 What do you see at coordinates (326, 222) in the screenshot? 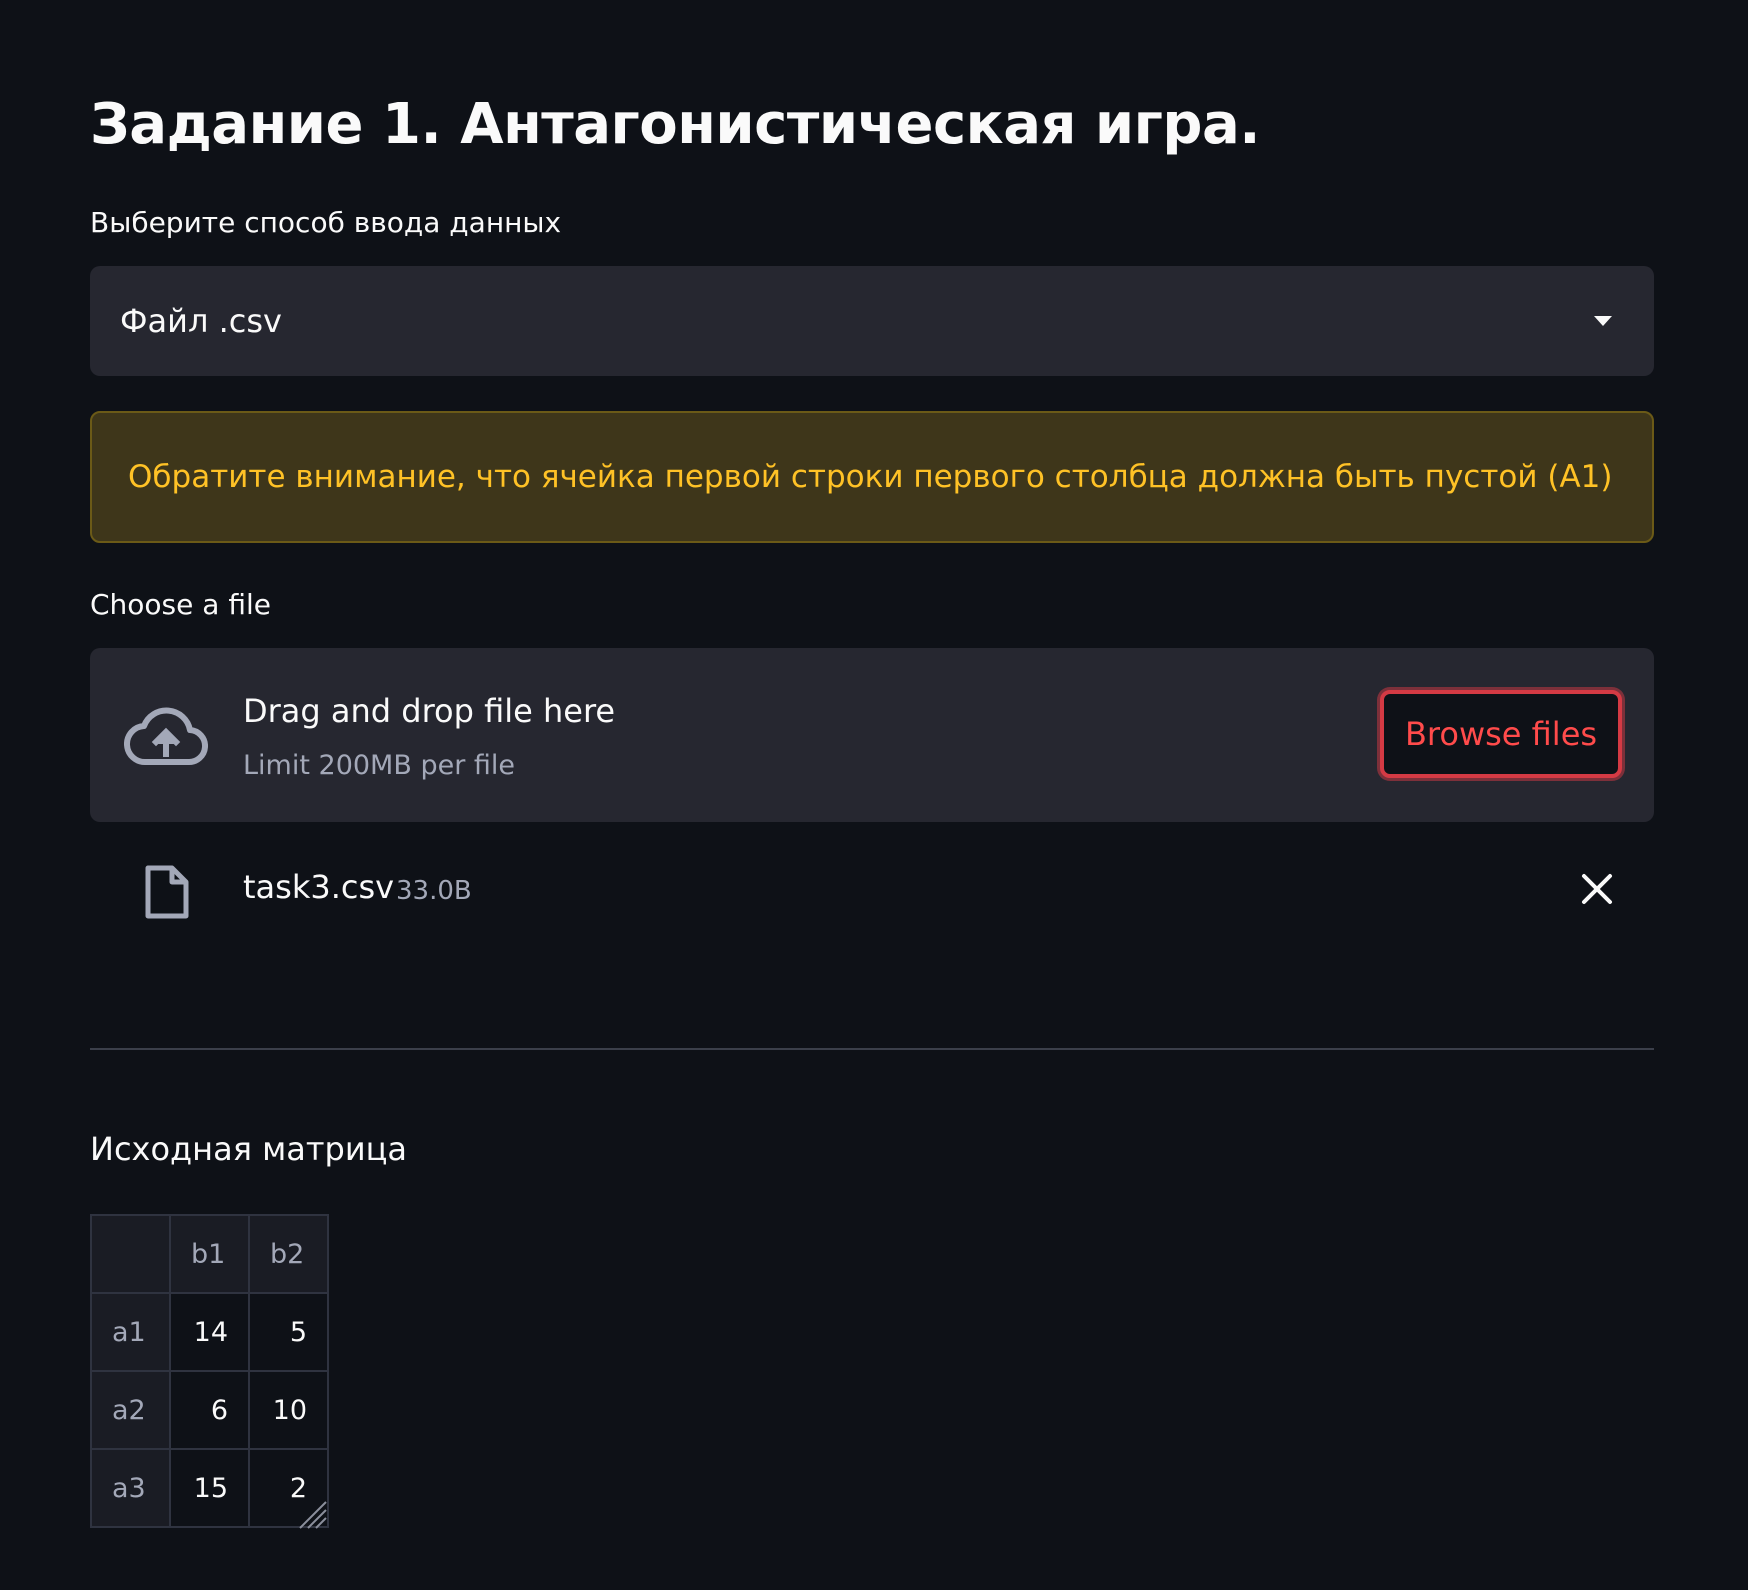
I see `input-method-label: Выберите способ ввода данных` at bounding box center [326, 222].